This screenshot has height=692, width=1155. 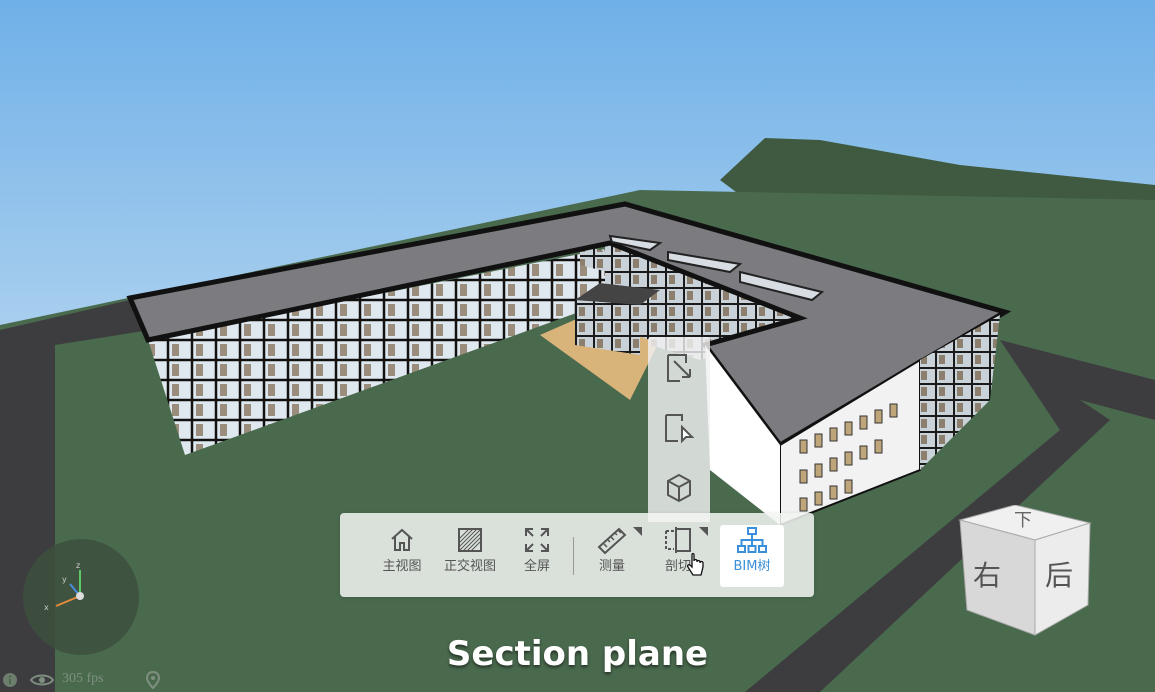 What do you see at coordinates (612, 542) in the screenshot?
I see `ruler-icon` at bounding box center [612, 542].